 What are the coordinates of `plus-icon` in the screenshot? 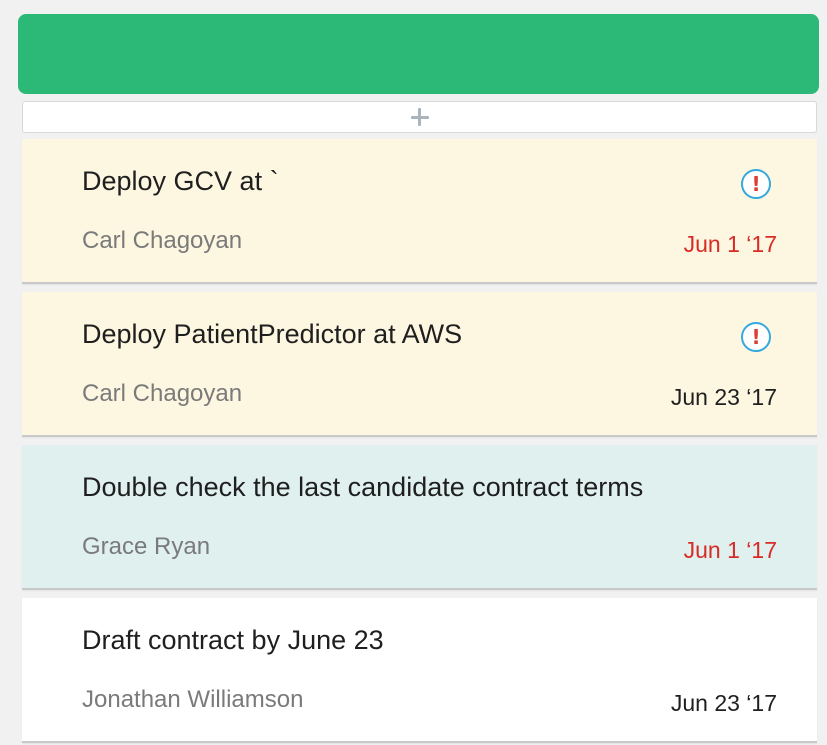 It's located at (419, 117).